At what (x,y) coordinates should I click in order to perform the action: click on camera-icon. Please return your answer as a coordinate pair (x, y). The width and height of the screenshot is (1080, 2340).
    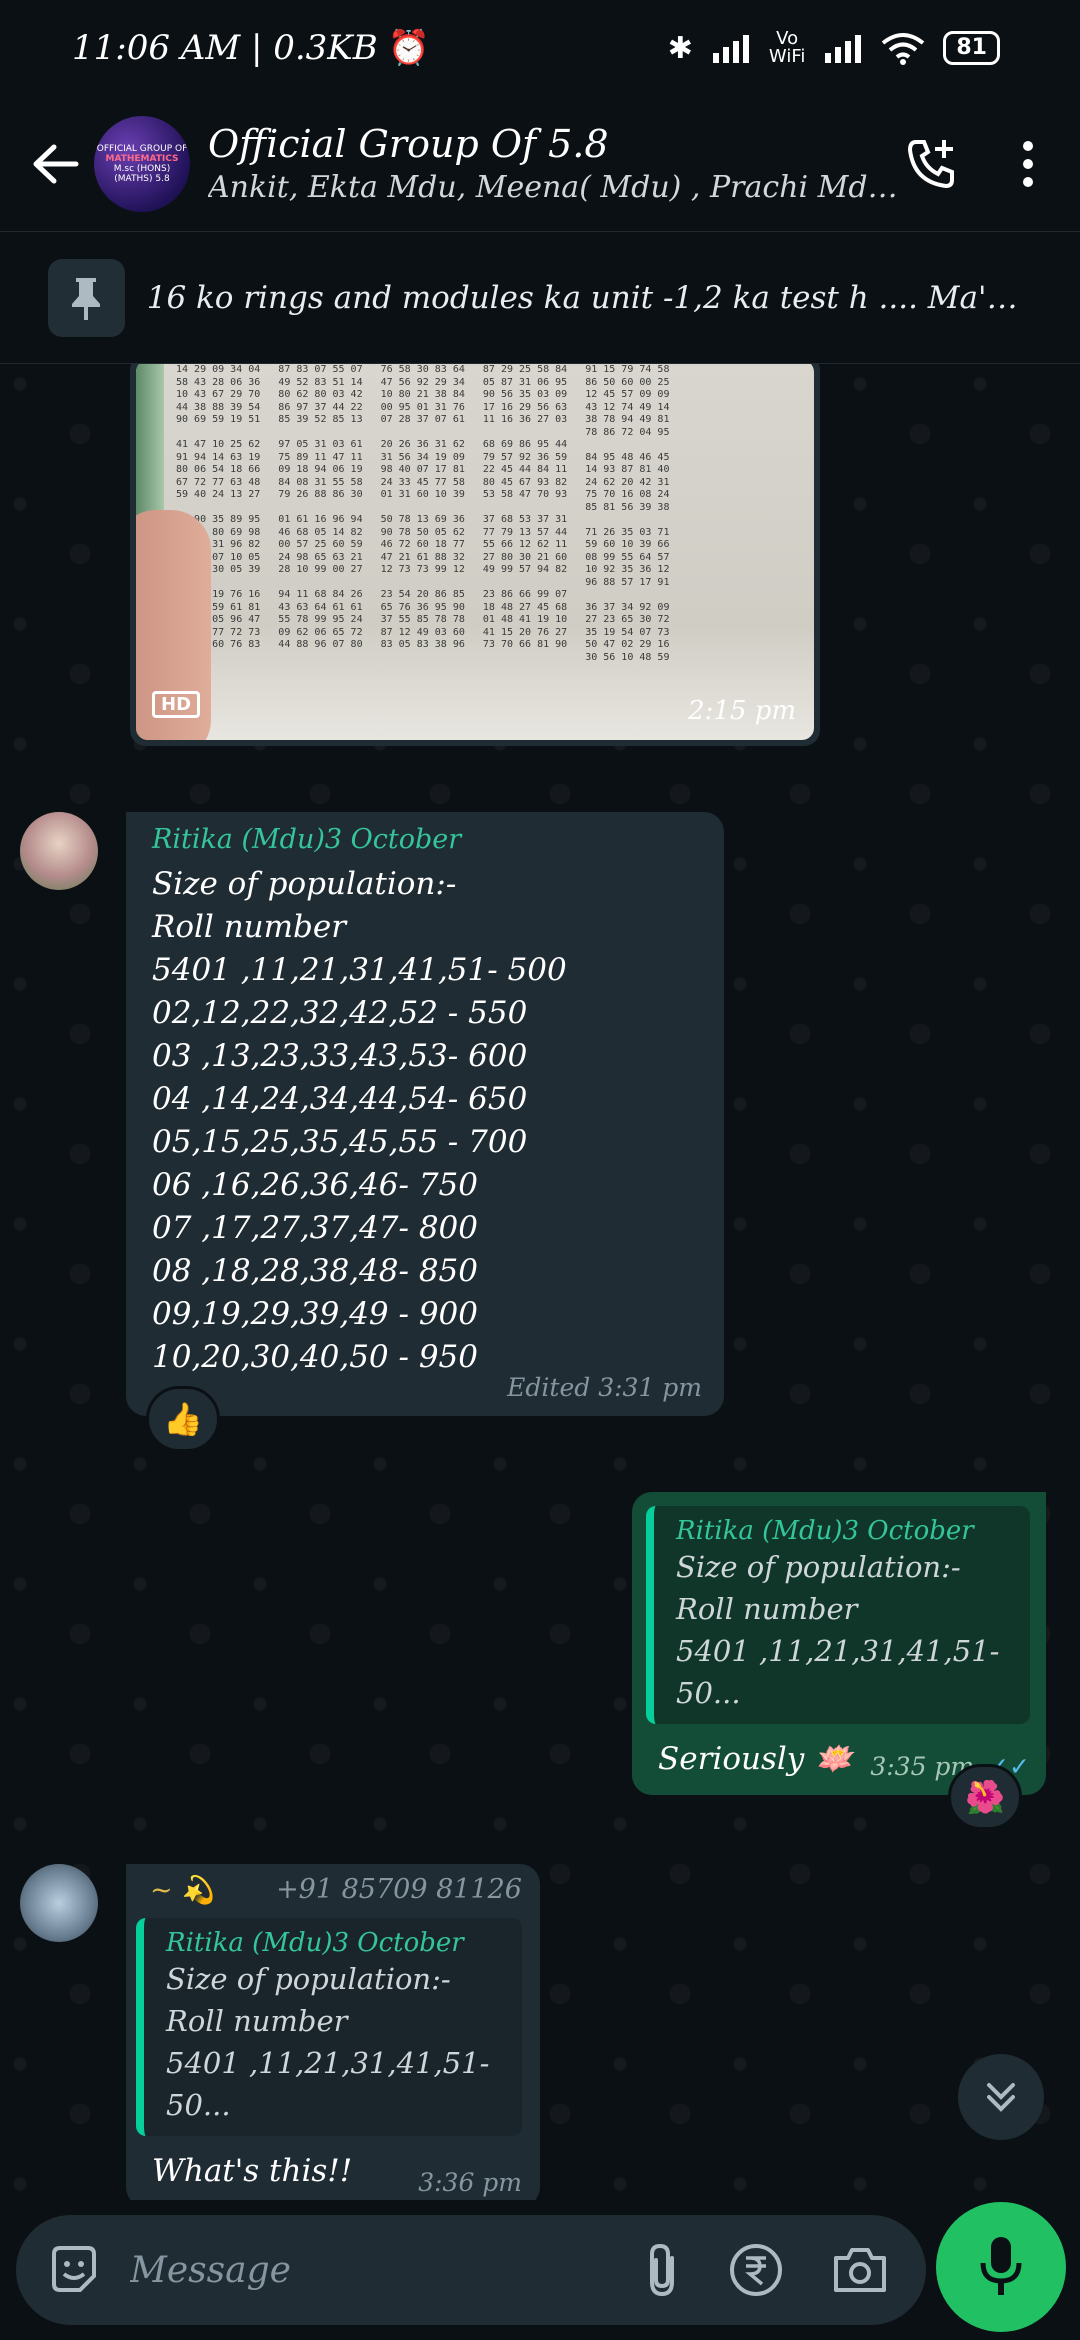
    Looking at the image, I should click on (860, 2270).